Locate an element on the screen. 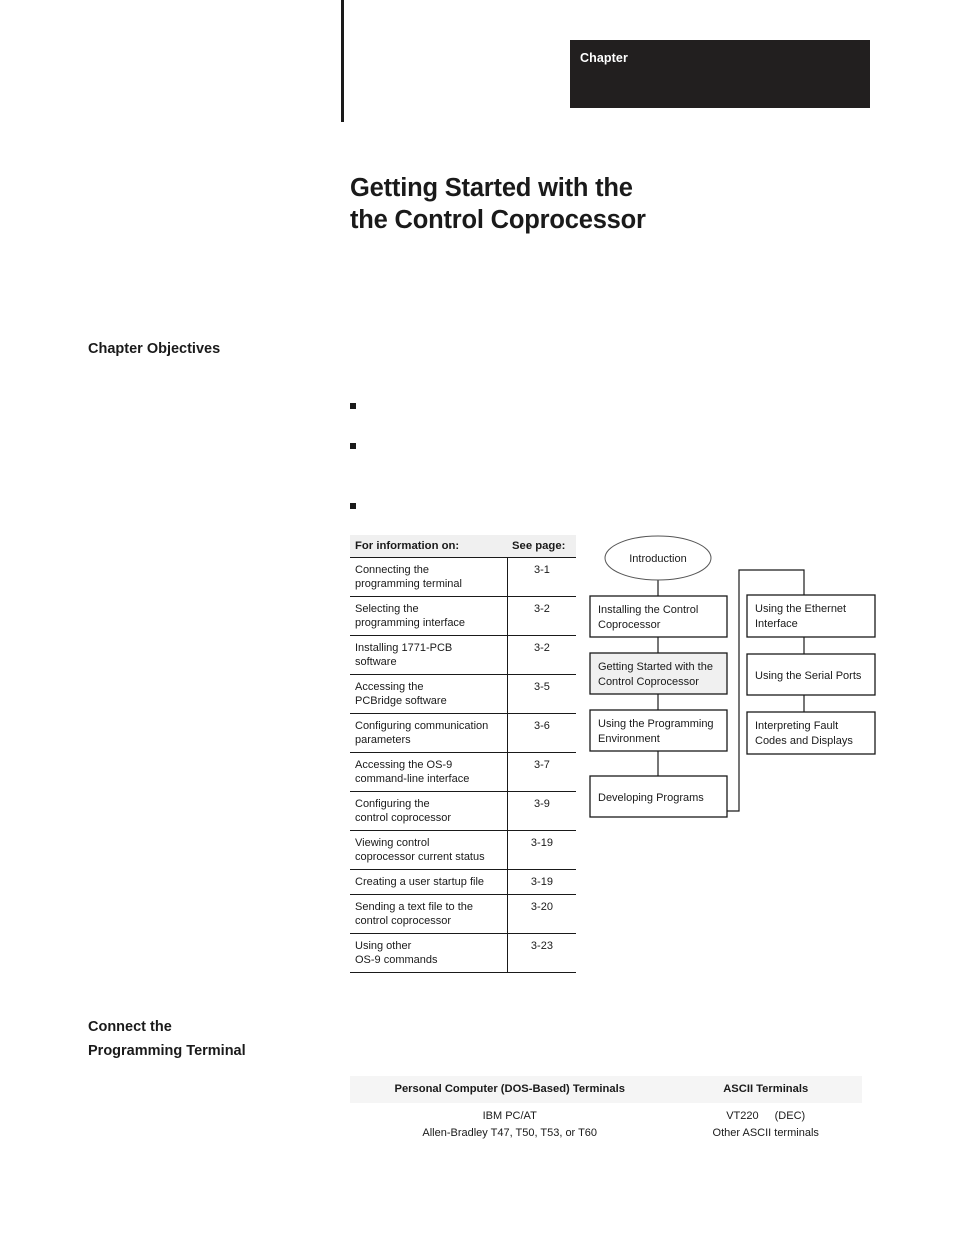  ascii-terminal-line-1: VT220 (DEC) is located at coordinates (765, 1116).